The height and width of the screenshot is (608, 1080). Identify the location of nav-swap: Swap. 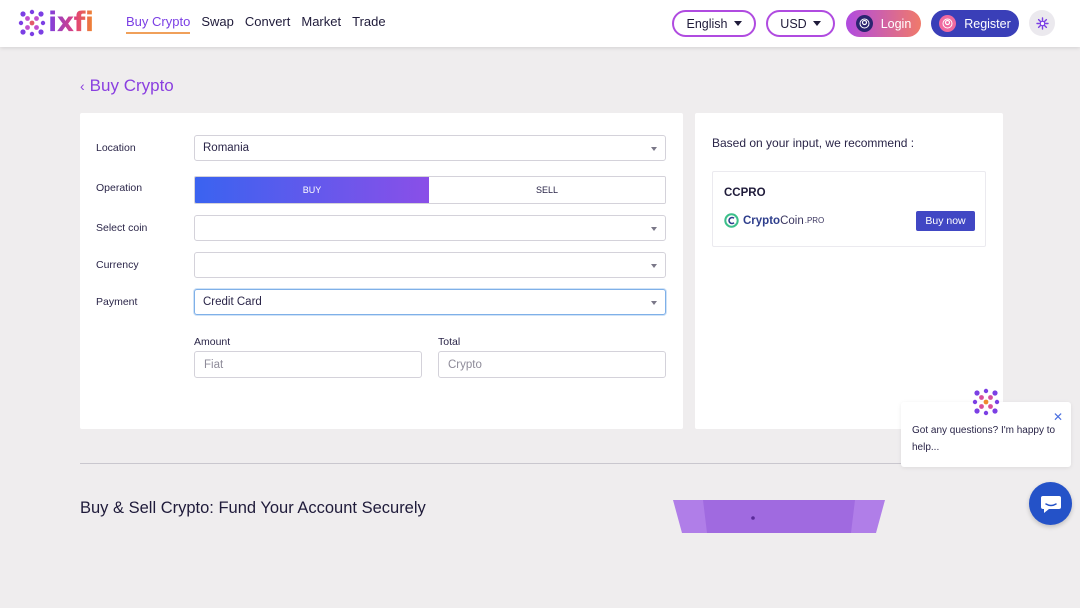
(217, 24).